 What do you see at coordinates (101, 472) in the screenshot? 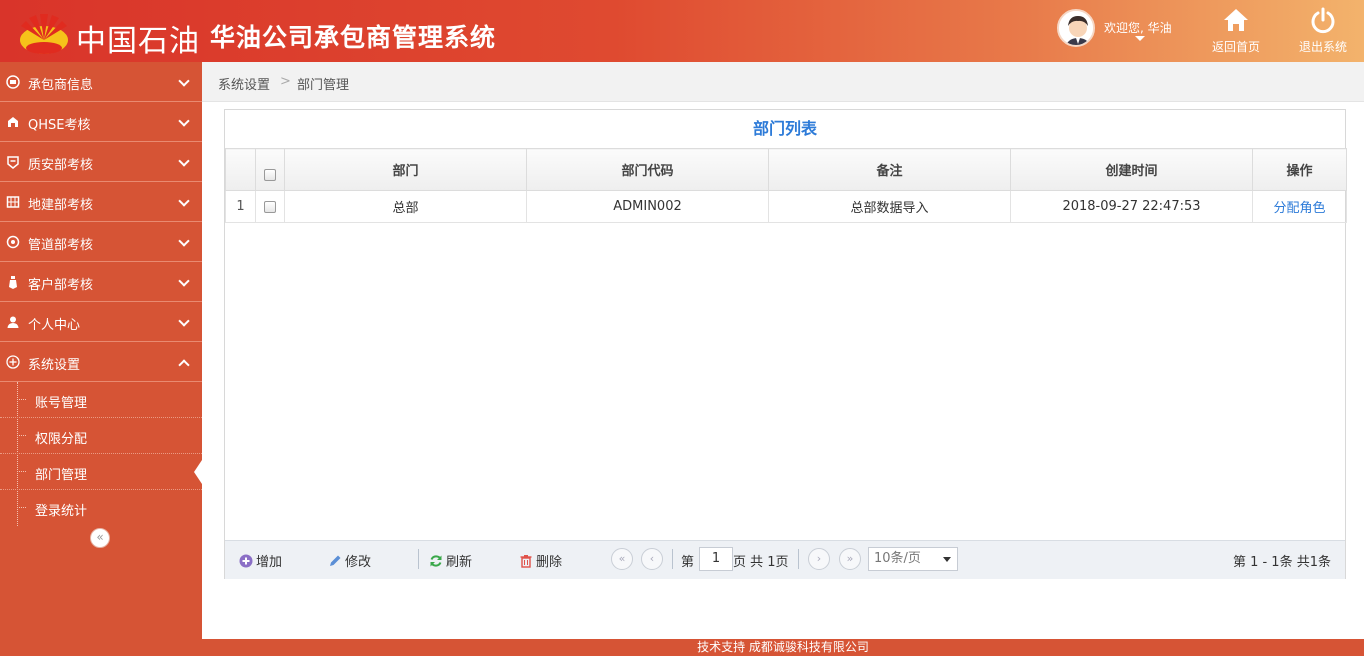
I see `sidebar-subitem-department-management: 部门管理` at bounding box center [101, 472].